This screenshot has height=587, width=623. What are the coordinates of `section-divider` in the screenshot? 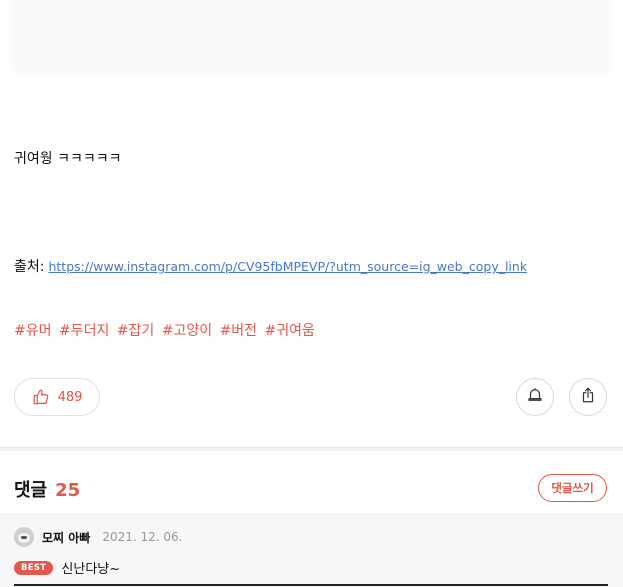 It's located at (311, 449).